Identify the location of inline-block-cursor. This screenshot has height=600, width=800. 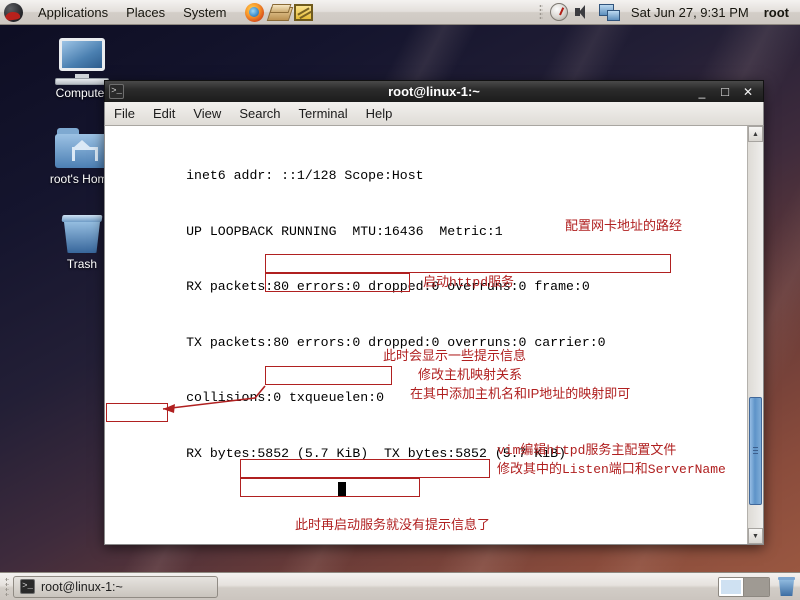
(342, 488).